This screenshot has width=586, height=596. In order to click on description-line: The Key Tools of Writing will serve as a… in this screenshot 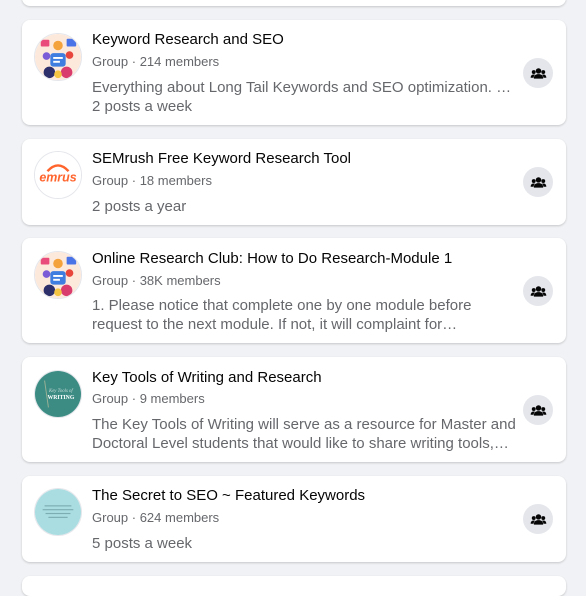, I will do `click(304, 424)`.